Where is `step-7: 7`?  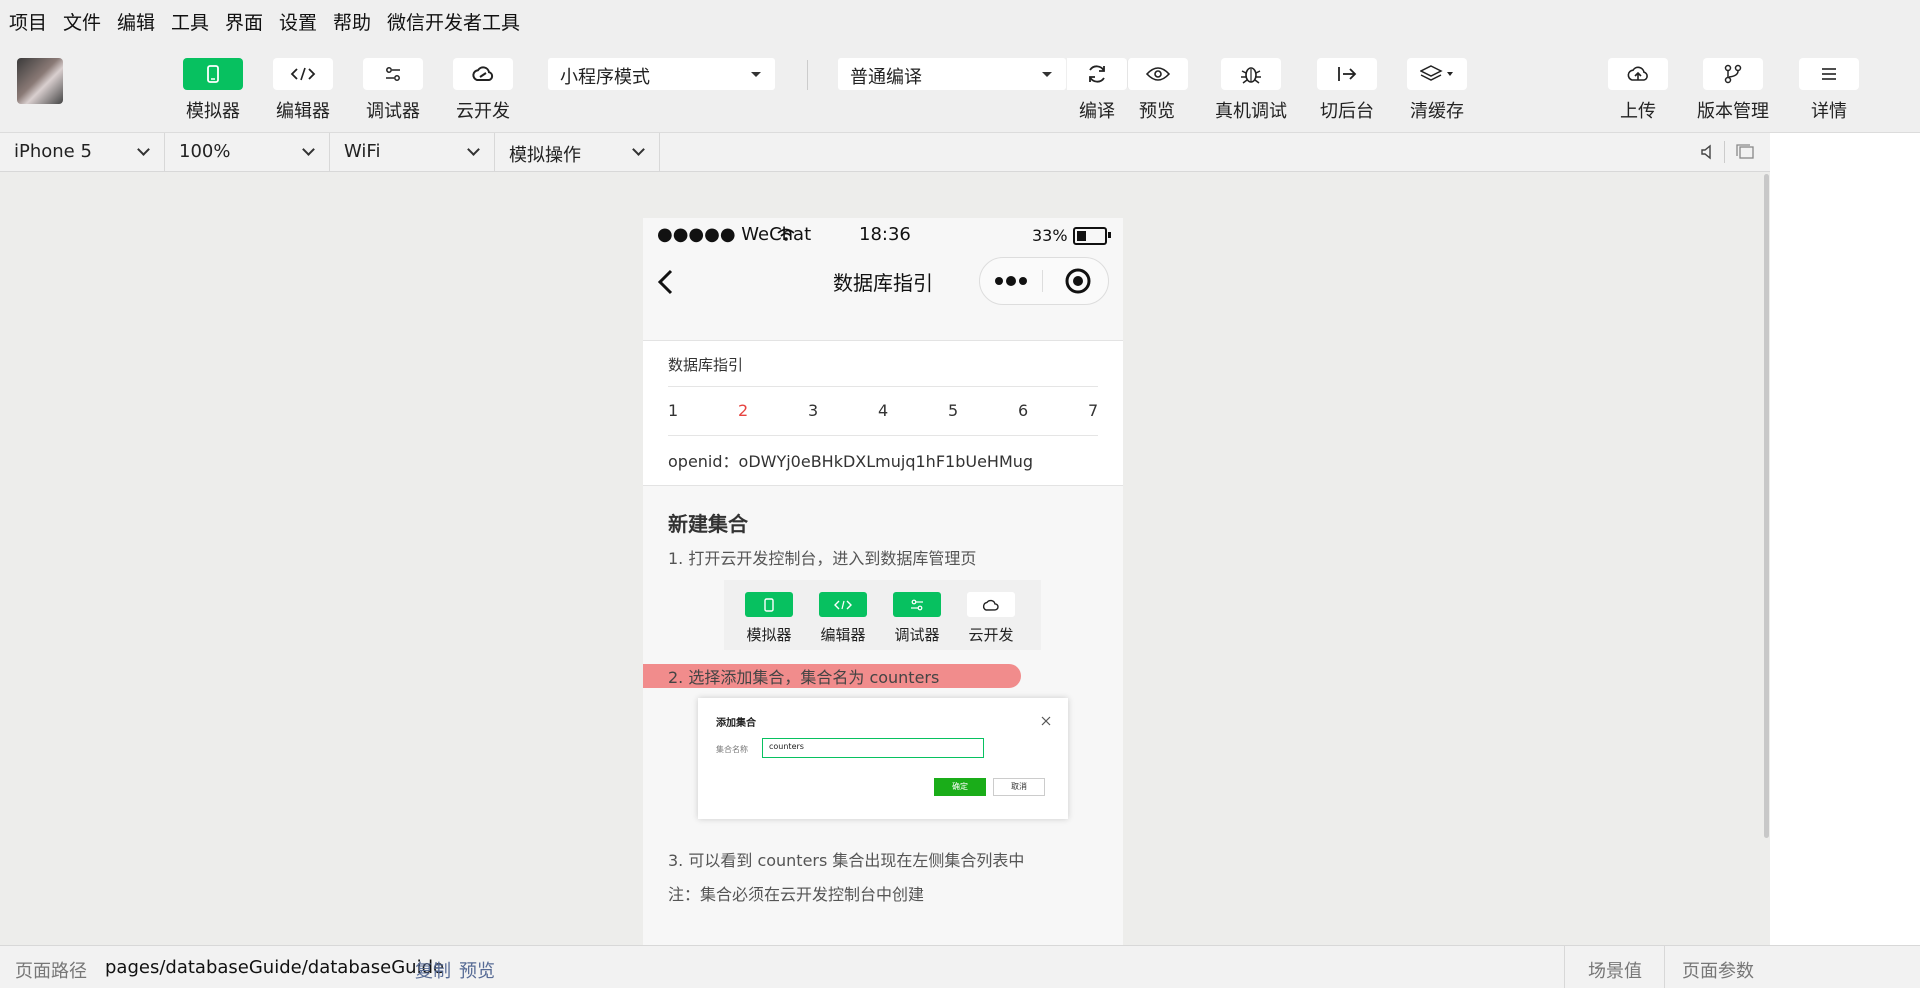
step-7: 7 is located at coordinates (1093, 410).